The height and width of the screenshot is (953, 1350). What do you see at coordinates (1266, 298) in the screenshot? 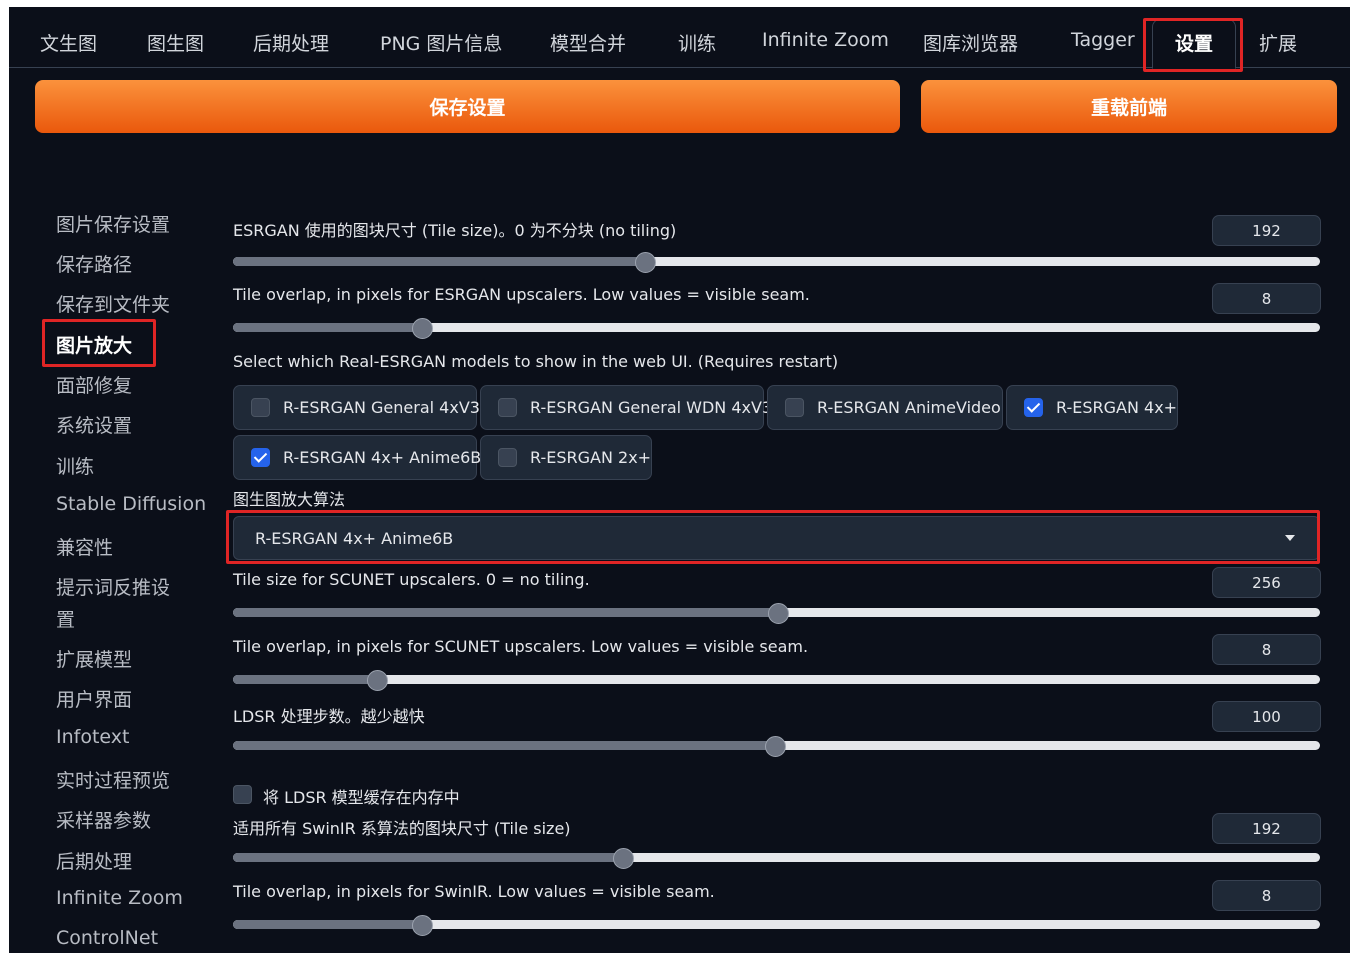
I see `esrgan-overlap-input: 8` at bounding box center [1266, 298].